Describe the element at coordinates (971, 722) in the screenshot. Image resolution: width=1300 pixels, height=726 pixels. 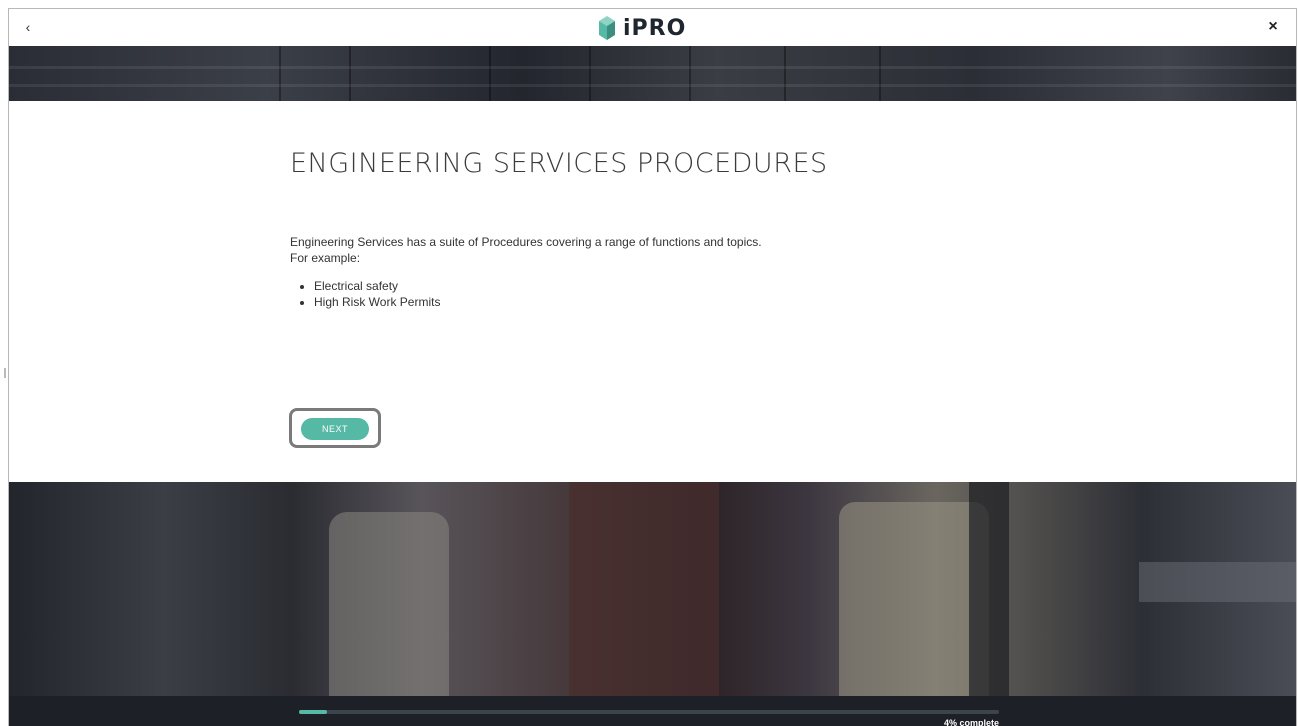
I see `progress-label: 4% complete` at that location.